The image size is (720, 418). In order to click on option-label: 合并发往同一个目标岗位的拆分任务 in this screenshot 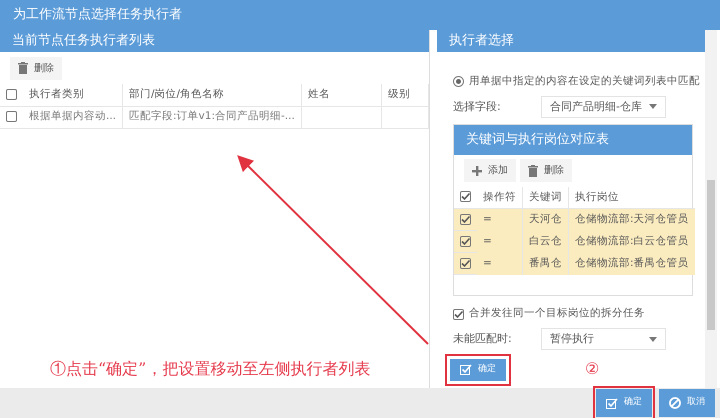, I will do `click(557, 314)`.